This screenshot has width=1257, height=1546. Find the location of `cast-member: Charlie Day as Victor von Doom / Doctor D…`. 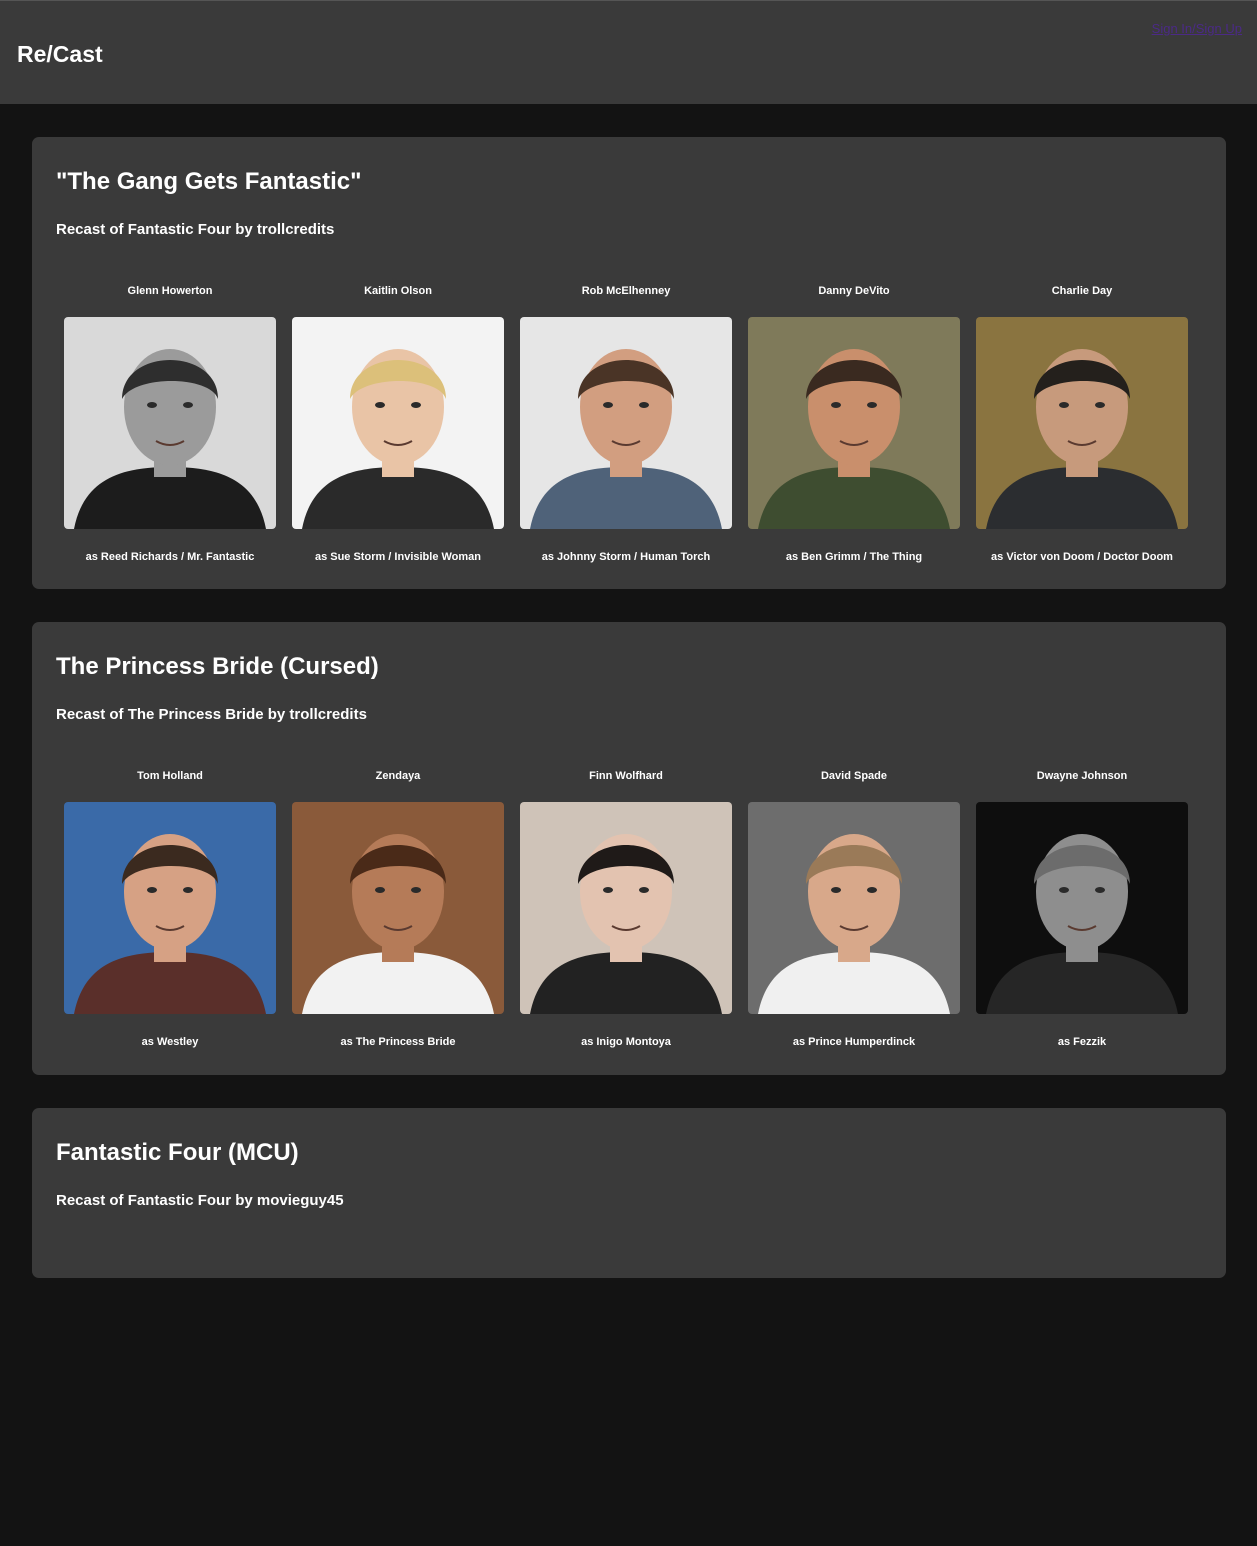

cast-member: Charlie Day as Victor von Doom / Doctor D… is located at coordinates (1082, 430).